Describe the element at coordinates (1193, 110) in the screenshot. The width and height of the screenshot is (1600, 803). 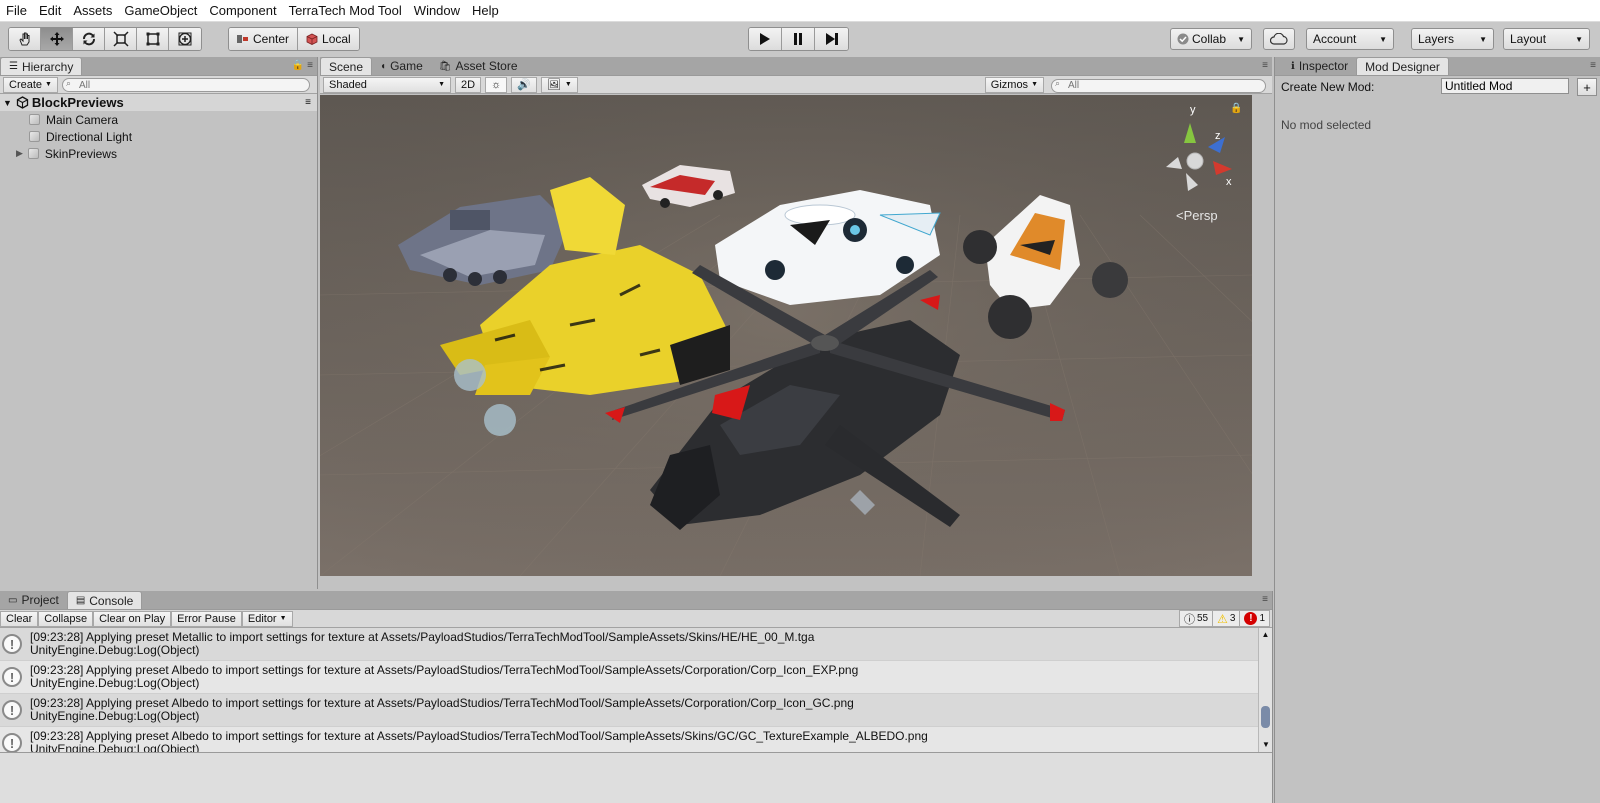
I see `gizmo-y-label: y` at that location.